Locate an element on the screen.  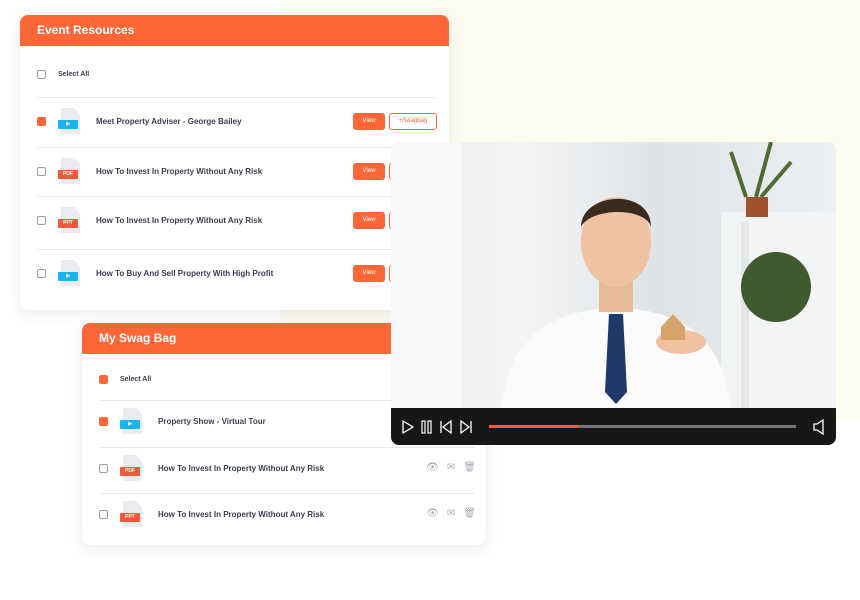
video-controls is located at coordinates (613, 426).